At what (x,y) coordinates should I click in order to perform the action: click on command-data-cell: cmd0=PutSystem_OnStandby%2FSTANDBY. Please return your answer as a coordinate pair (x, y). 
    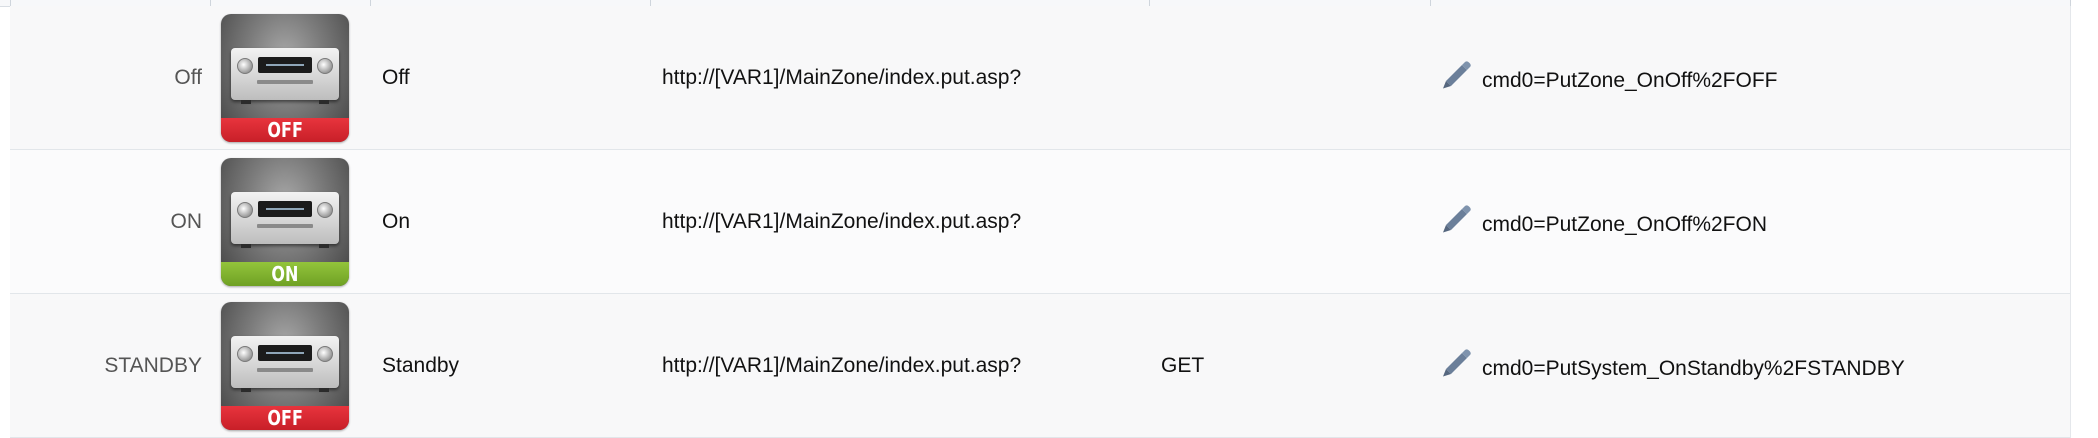
    Looking at the image, I should click on (1750, 365).